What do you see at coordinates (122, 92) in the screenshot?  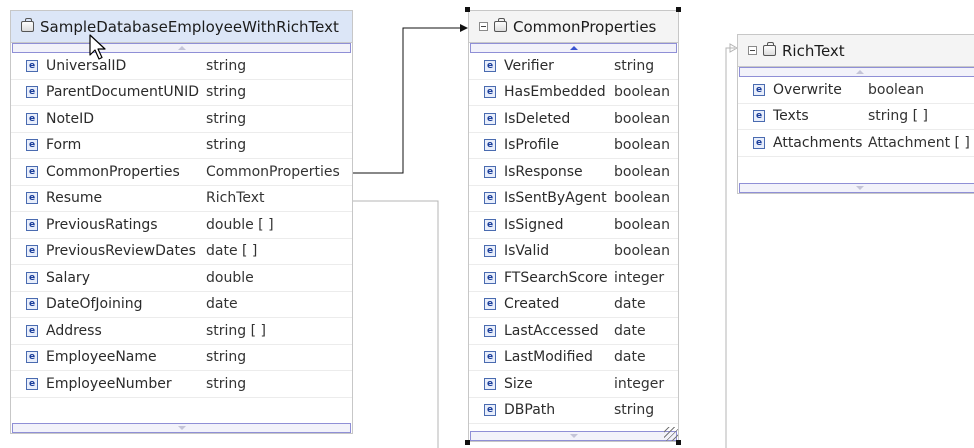 I see `field-name: ParentDocumentUNID` at bounding box center [122, 92].